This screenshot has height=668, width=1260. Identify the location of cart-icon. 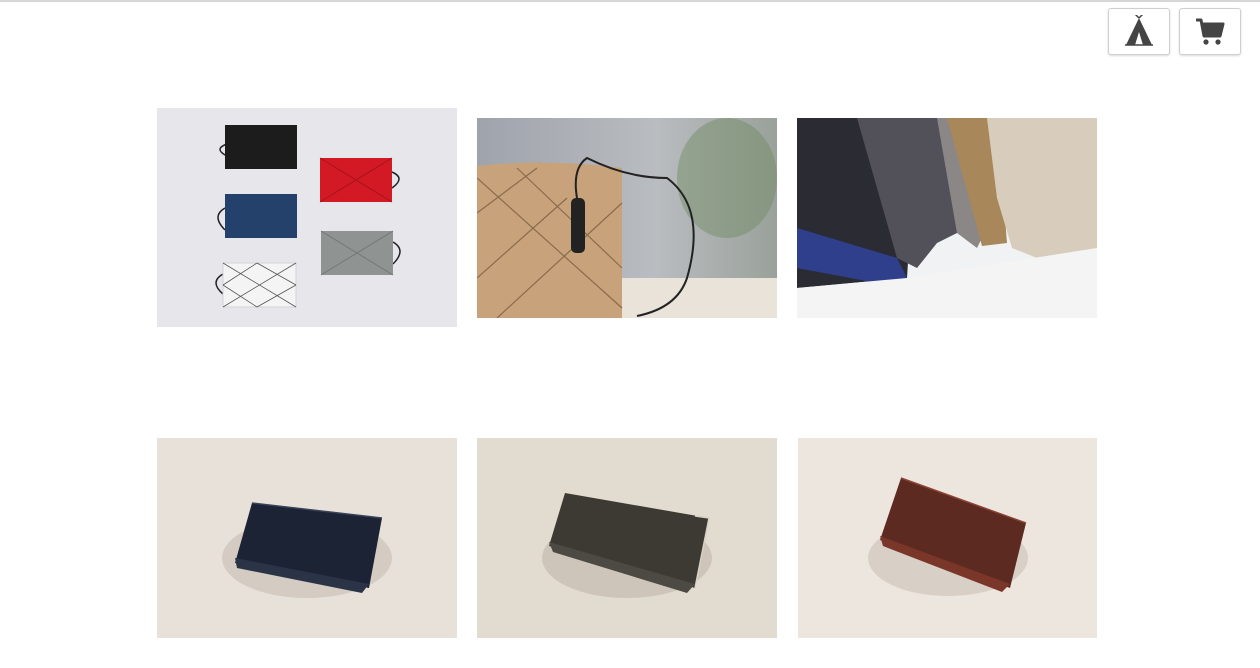
(1210, 32).